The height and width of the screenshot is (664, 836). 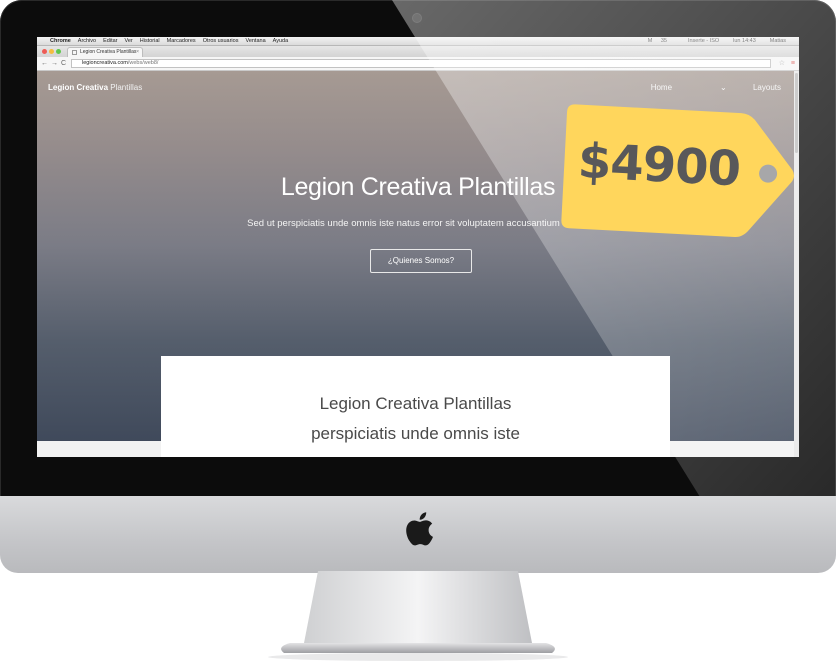 What do you see at coordinates (150, 41) in the screenshot?
I see `menu-item-historial: Historial` at bounding box center [150, 41].